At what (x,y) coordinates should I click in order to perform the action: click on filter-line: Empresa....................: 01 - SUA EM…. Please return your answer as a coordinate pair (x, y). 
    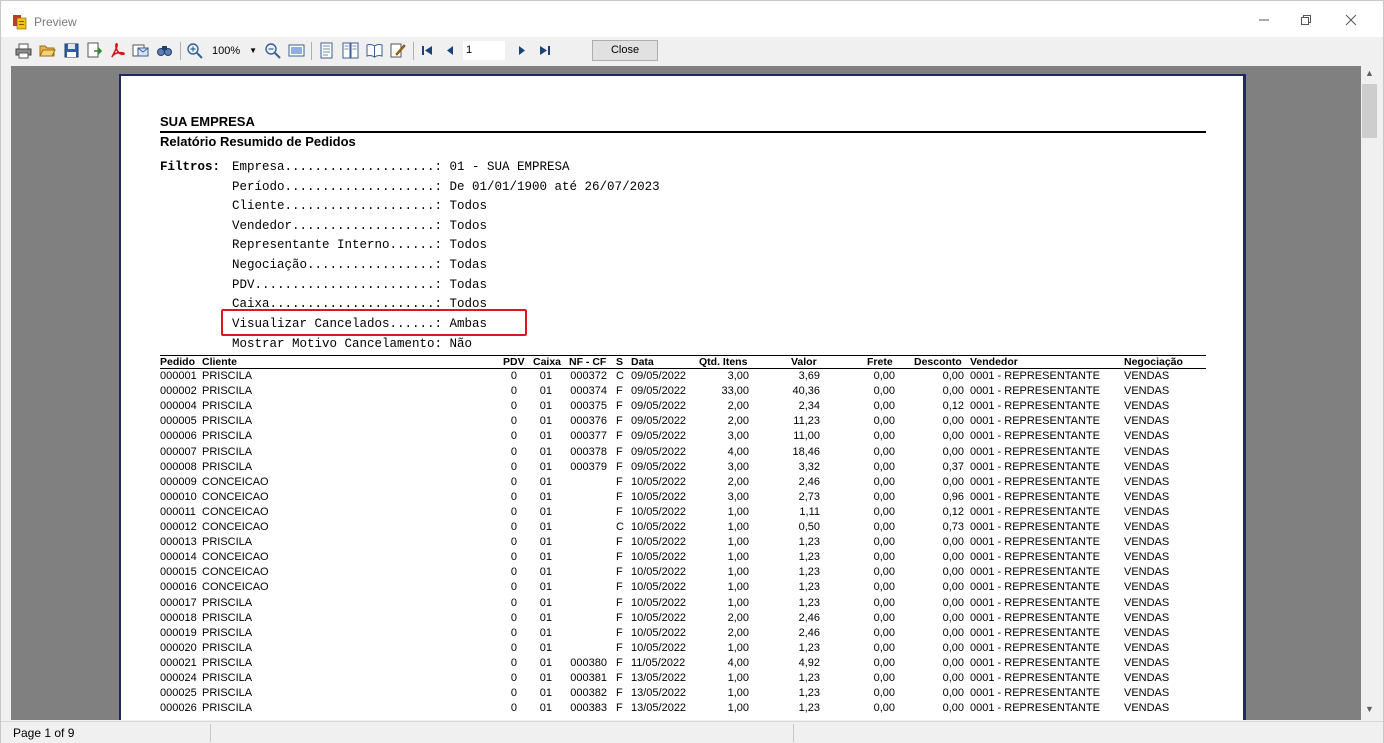
    Looking at the image, I should click on (401, 167).